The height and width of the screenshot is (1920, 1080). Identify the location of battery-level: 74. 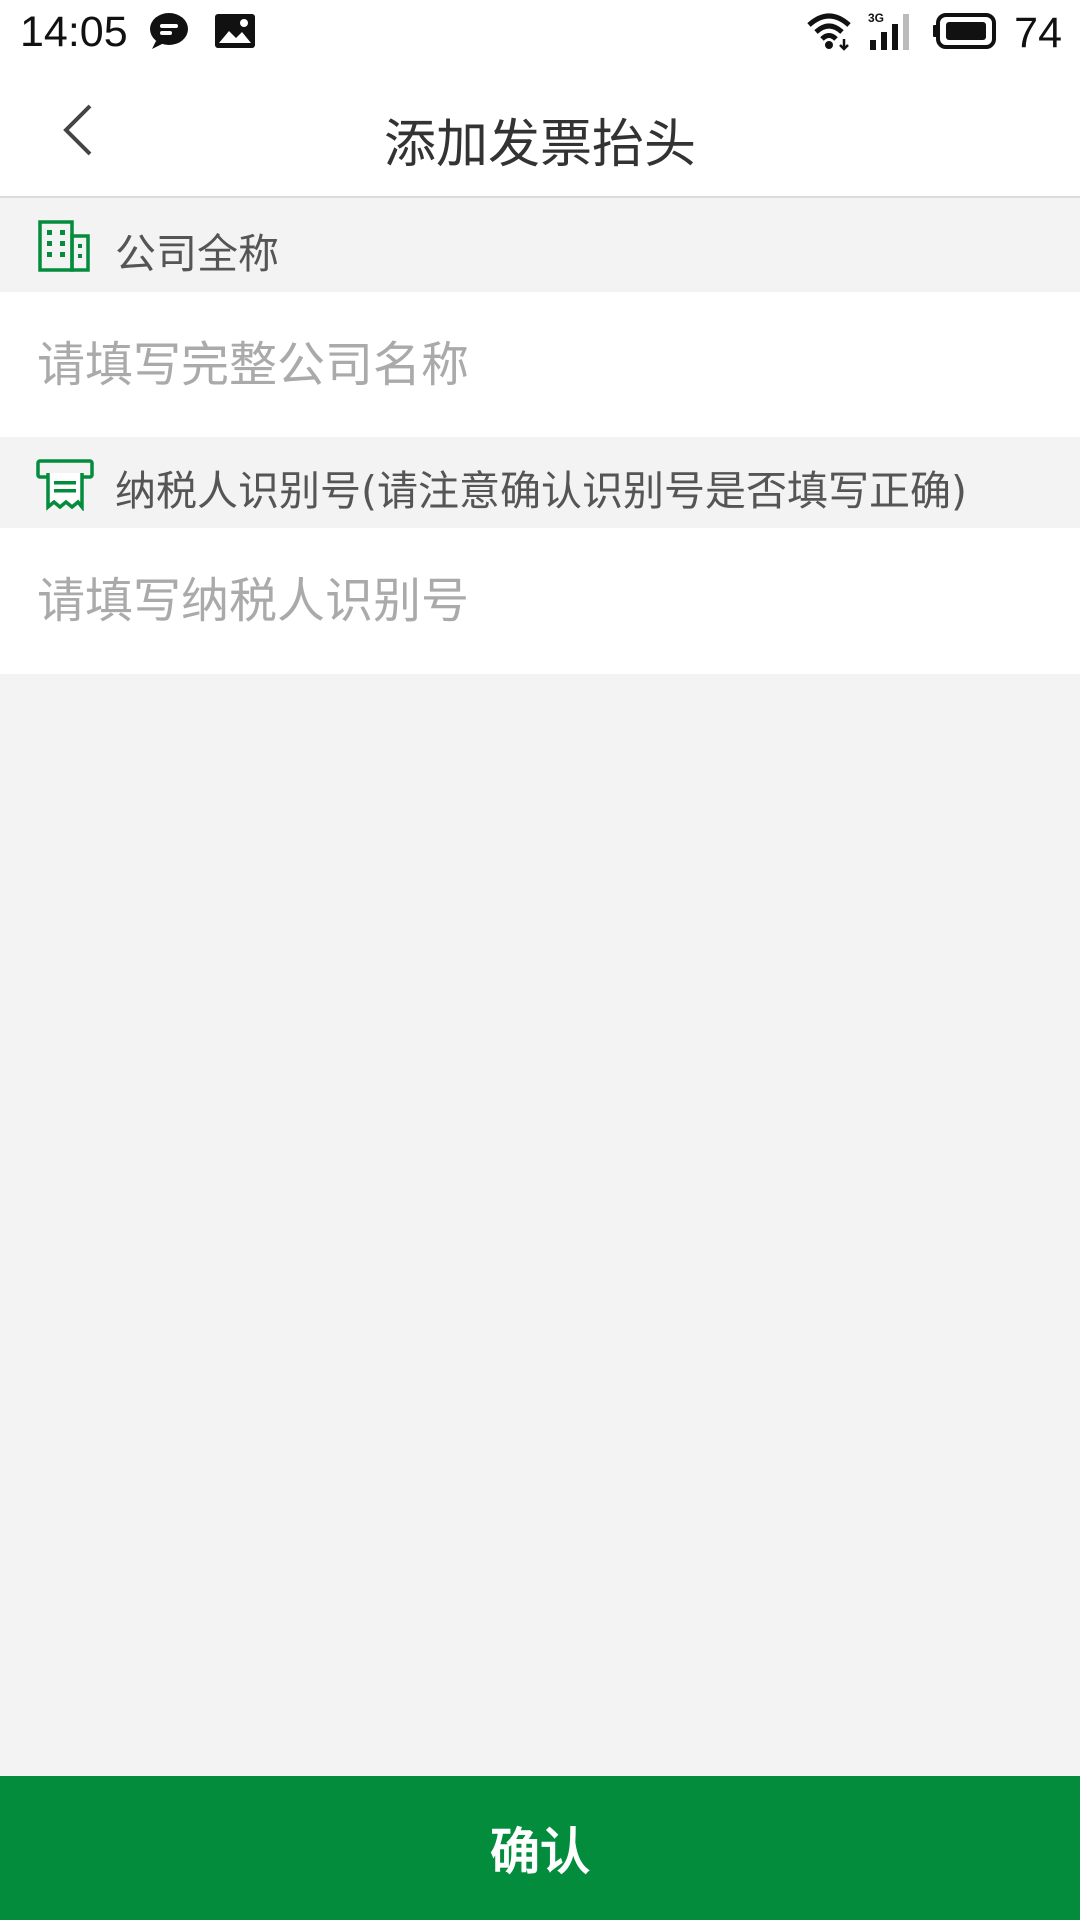
(1038, 32).